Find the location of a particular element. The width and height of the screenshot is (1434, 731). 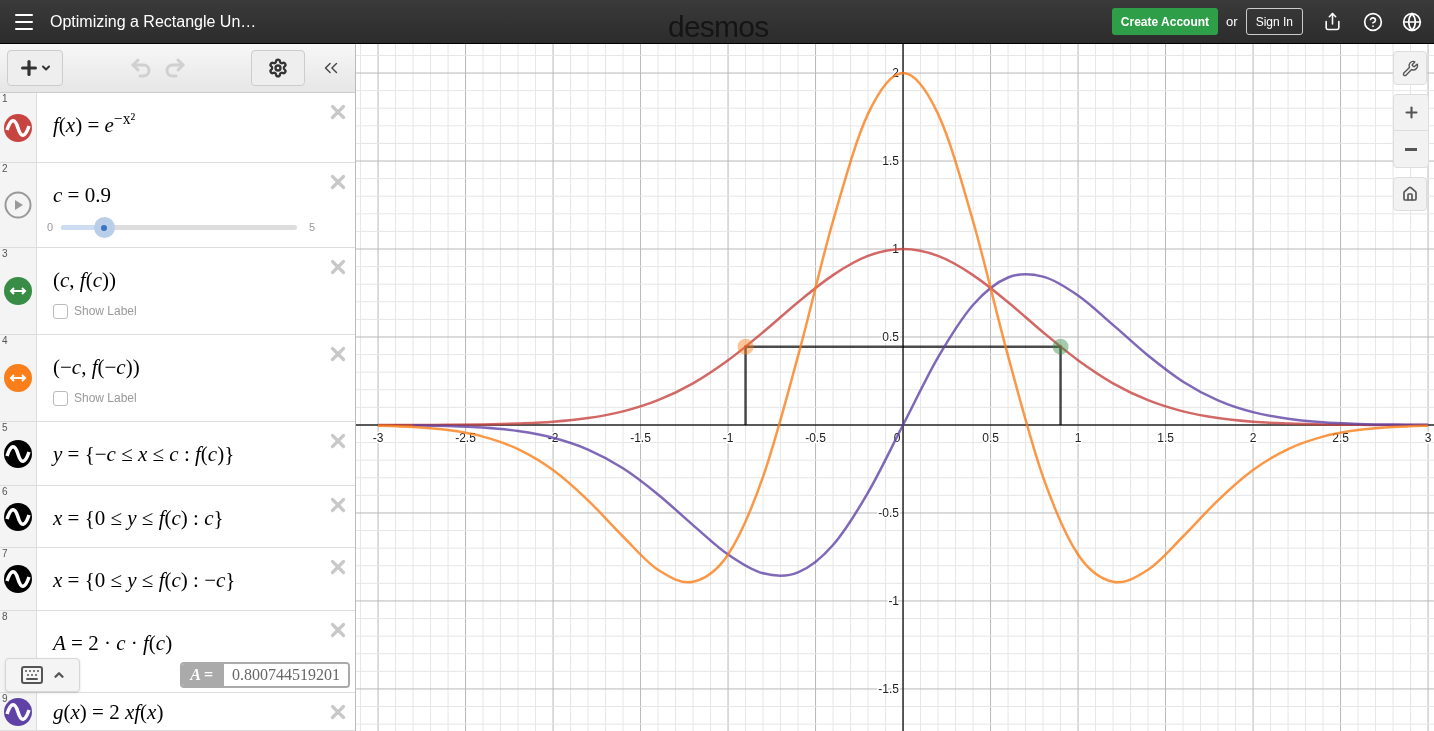

math-expression: (c, f(c)) is located at coordinates (84, 280).